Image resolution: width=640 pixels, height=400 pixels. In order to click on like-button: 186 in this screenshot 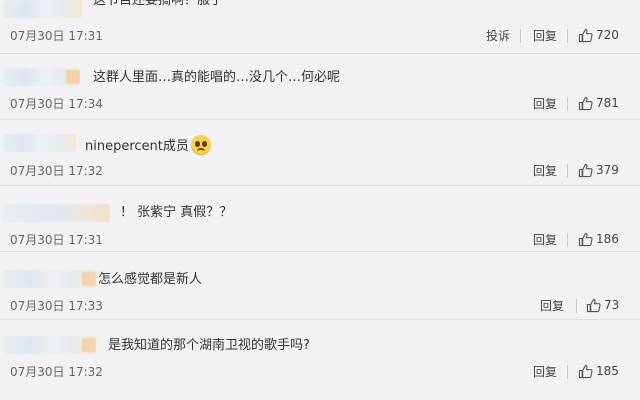, I will do `click(598, 239)`.